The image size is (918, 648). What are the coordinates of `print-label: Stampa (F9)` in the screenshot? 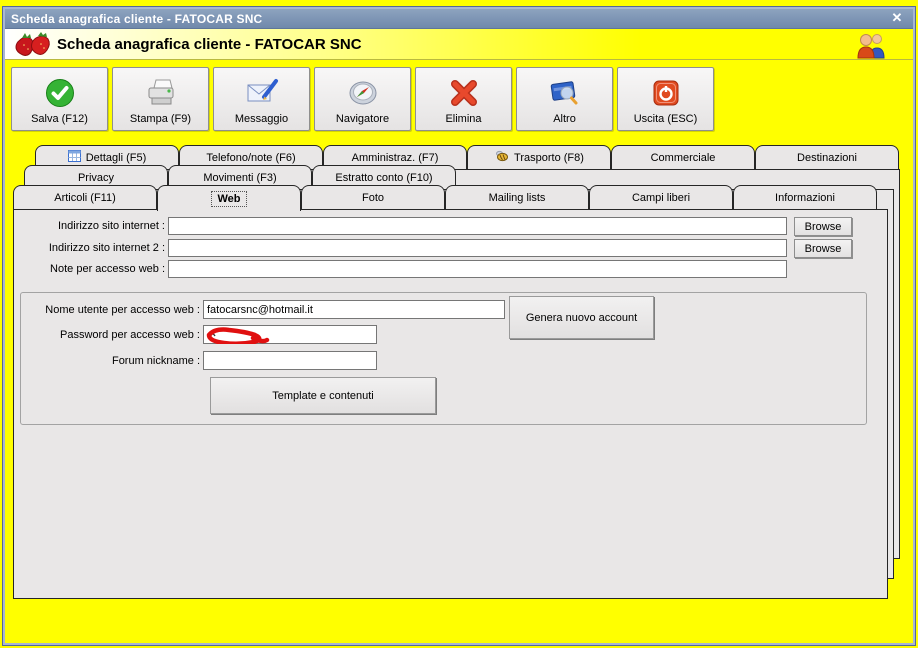 It's located at (160, 119).